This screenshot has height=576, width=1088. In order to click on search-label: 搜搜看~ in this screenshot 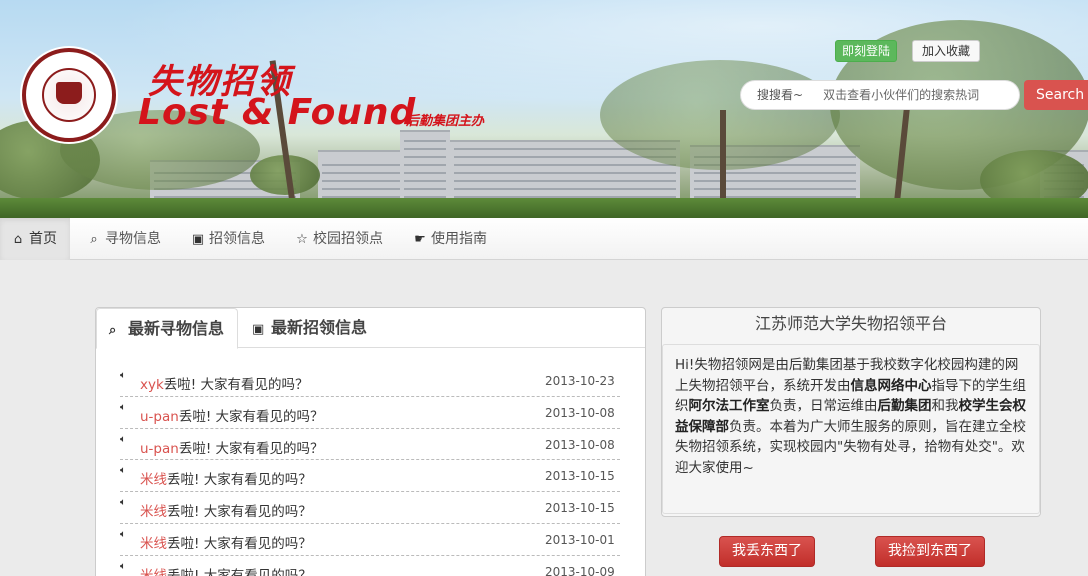, I will do `click(780, 95)`.